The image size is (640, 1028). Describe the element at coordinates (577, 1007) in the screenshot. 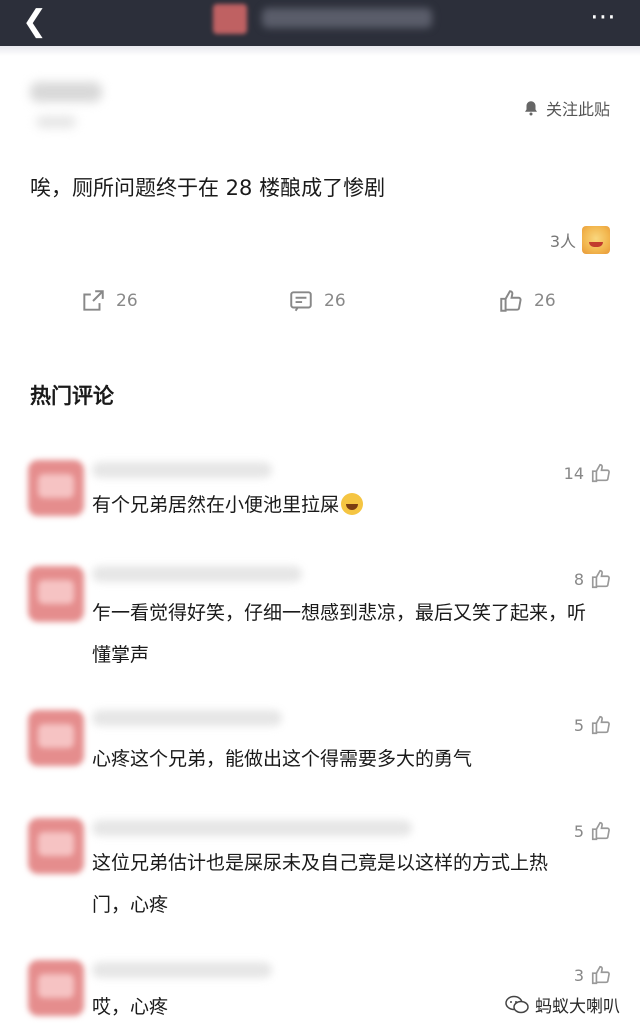

I see `watermark-text: 蚂蚁大喇叭` at that location.